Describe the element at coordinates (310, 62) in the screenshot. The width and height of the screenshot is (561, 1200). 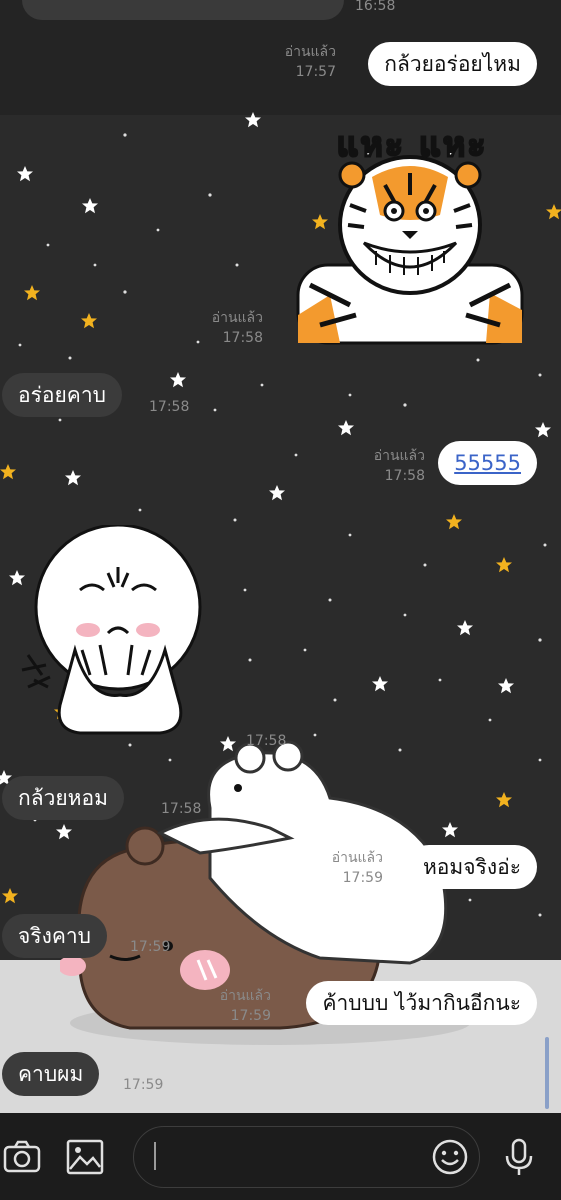
I see `message-meta: อ่านแล้ว 17:57` at that location.